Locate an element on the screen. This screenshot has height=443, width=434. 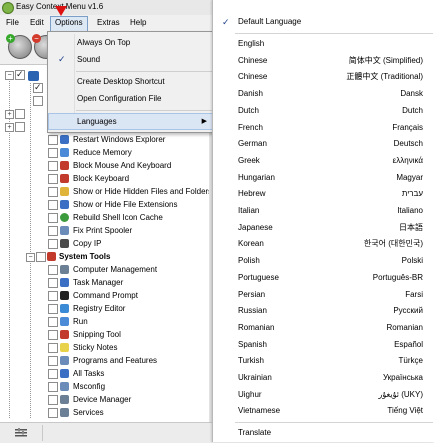
language-item: Russian Русский is located at coordinates (323, 311).